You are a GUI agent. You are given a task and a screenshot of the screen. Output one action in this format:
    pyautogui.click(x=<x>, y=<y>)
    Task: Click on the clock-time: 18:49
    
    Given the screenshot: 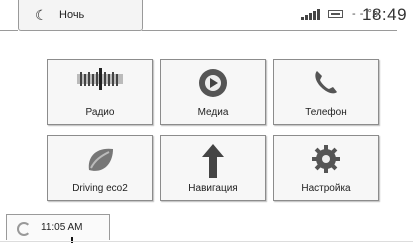 What is the action you would take?
    pyautogui.click(x=385, y=14)
    